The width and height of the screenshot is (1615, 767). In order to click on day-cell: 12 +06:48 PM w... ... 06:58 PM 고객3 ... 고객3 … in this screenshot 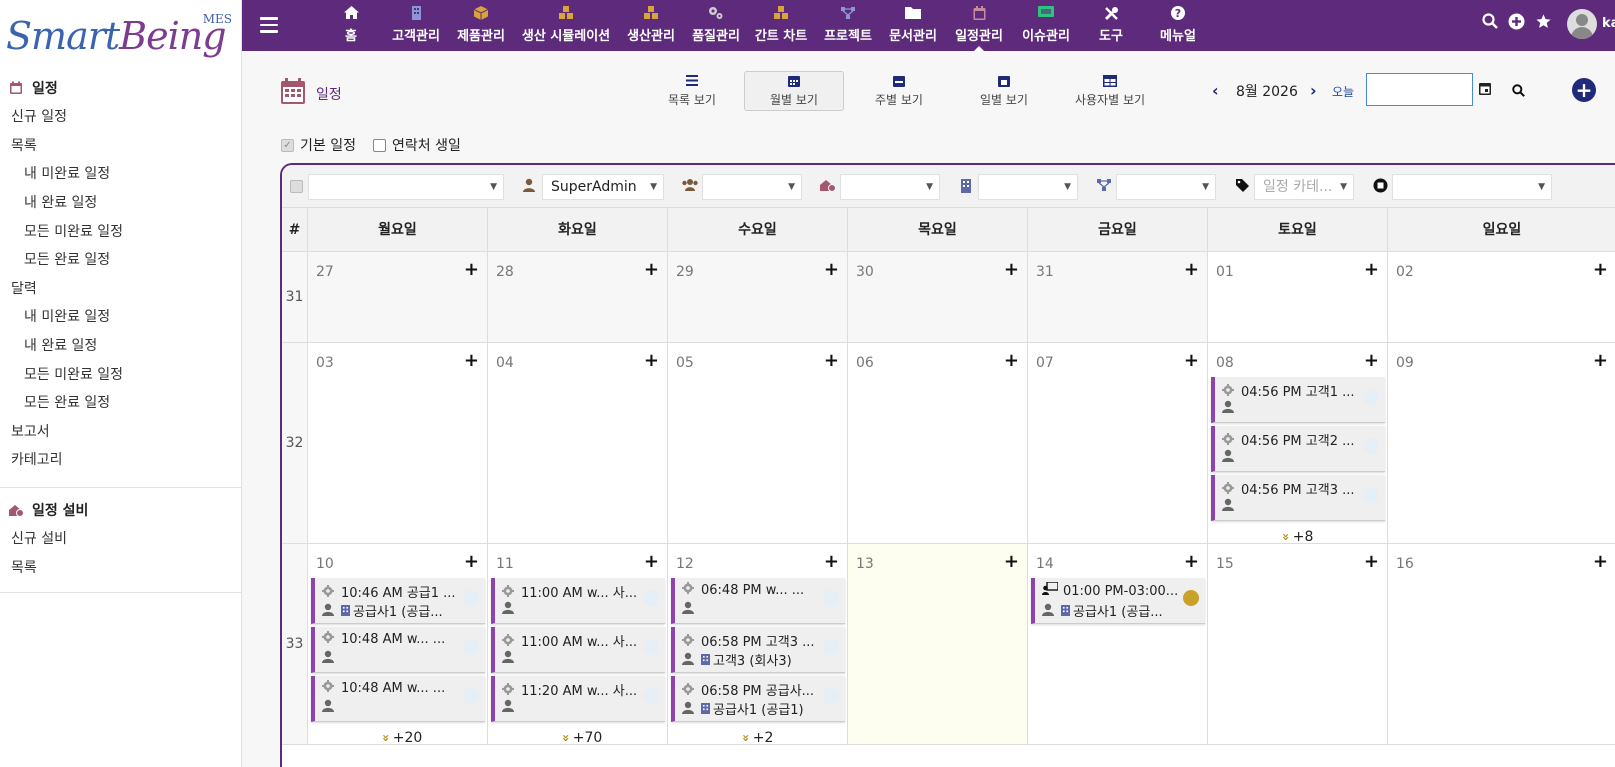, I will do `click(758, 645)`.